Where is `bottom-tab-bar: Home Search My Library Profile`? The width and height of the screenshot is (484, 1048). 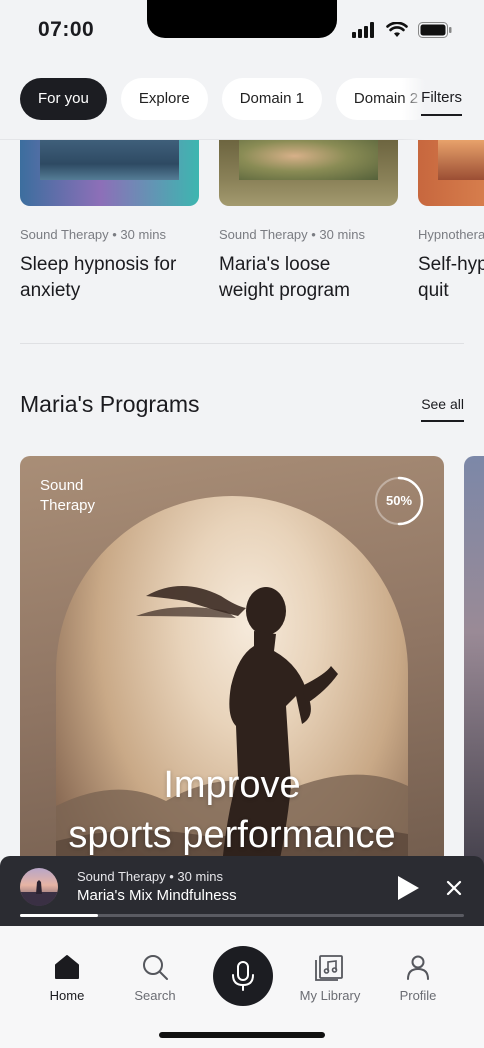 bottom-tab-bar: Home Search My Library Profile is located at coordinates (242, 987).